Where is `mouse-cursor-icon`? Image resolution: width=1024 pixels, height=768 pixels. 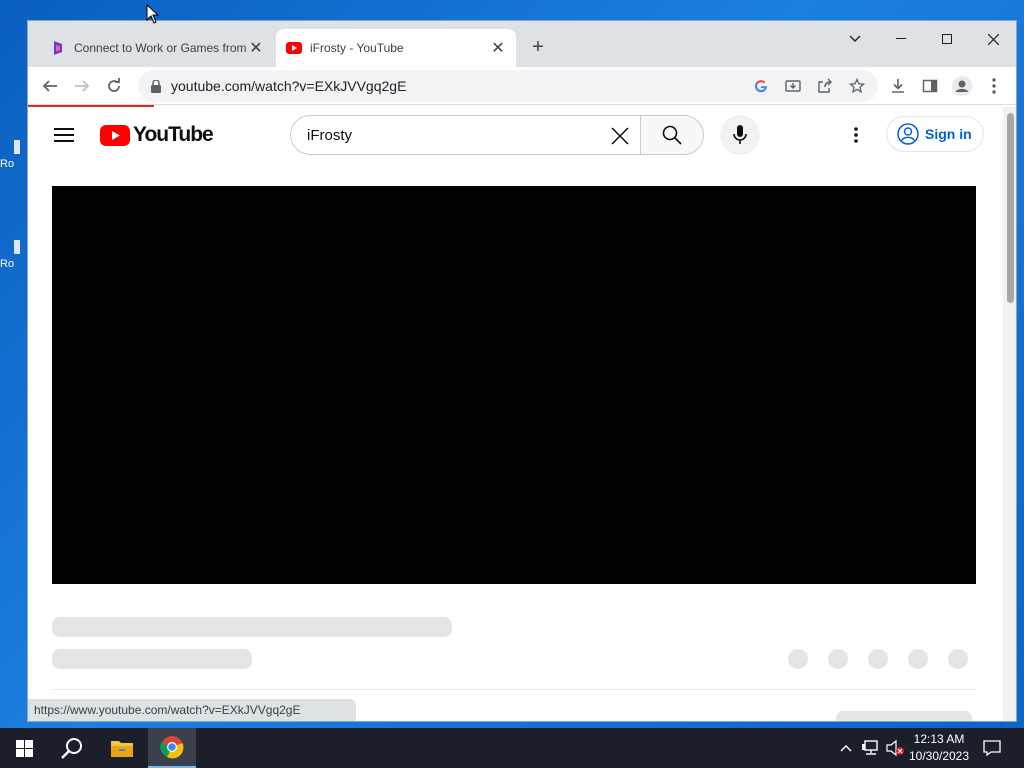
mouse-cursor-icon is located at coordinates (153, 14).